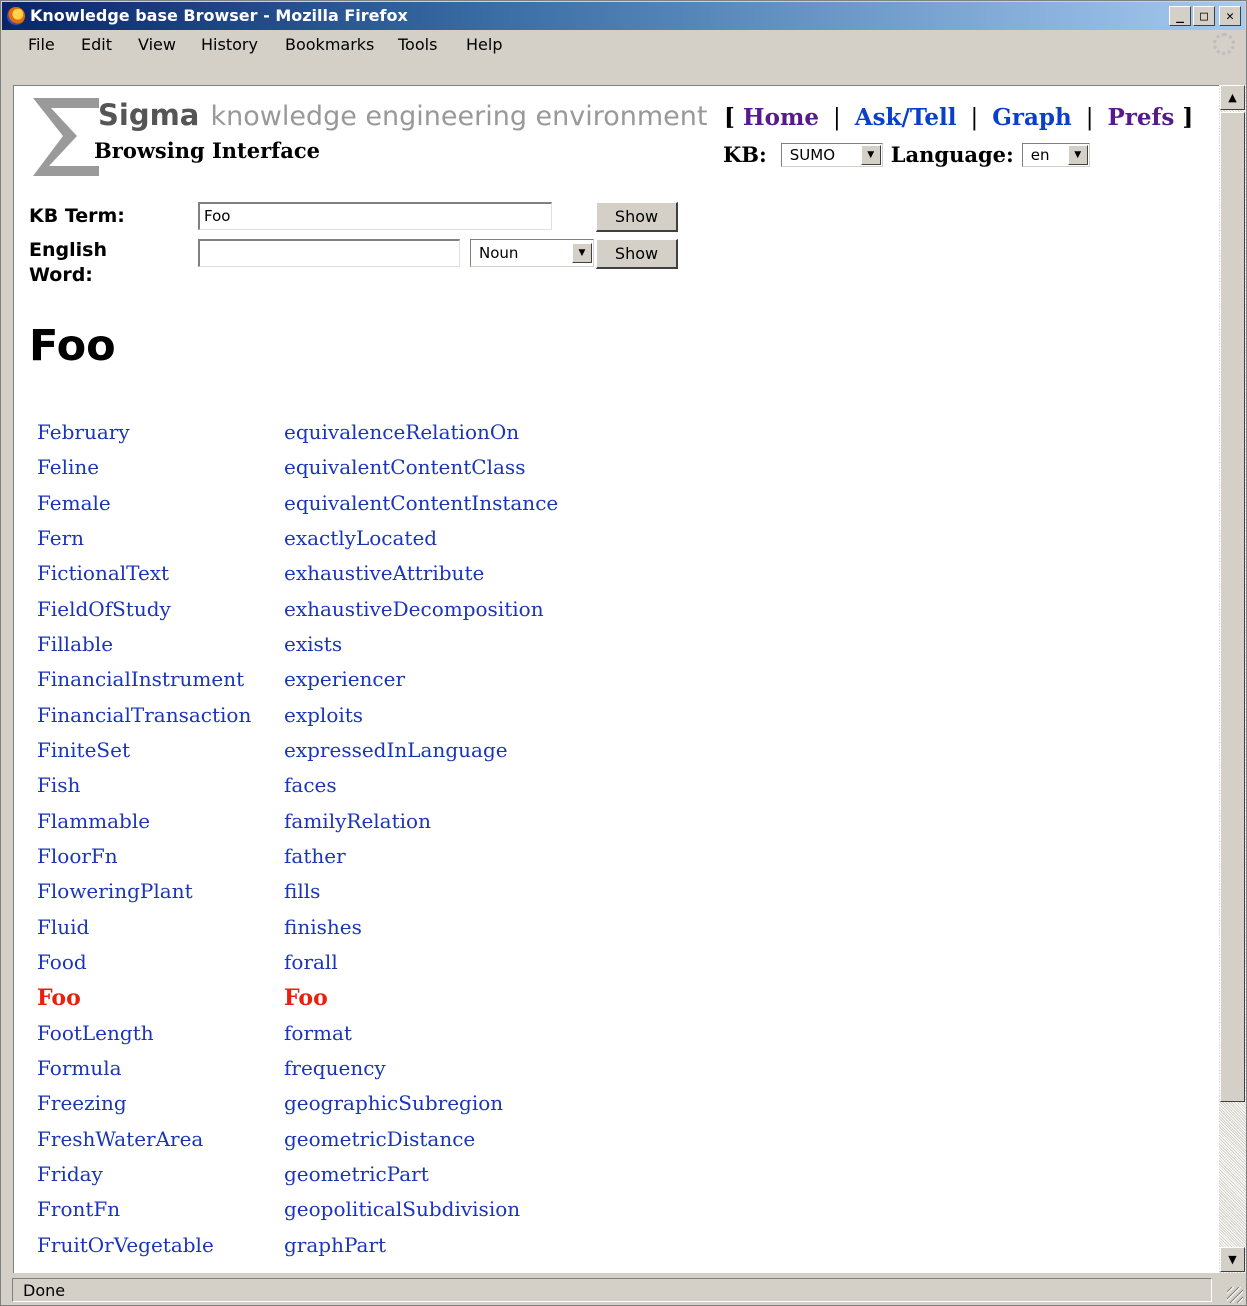 This screenshot has height=1306, width=1247. Describe the element at coordinates (459, 116) in the screenshot. I see `brand-tagline: knowledge engineering environment` at that location.